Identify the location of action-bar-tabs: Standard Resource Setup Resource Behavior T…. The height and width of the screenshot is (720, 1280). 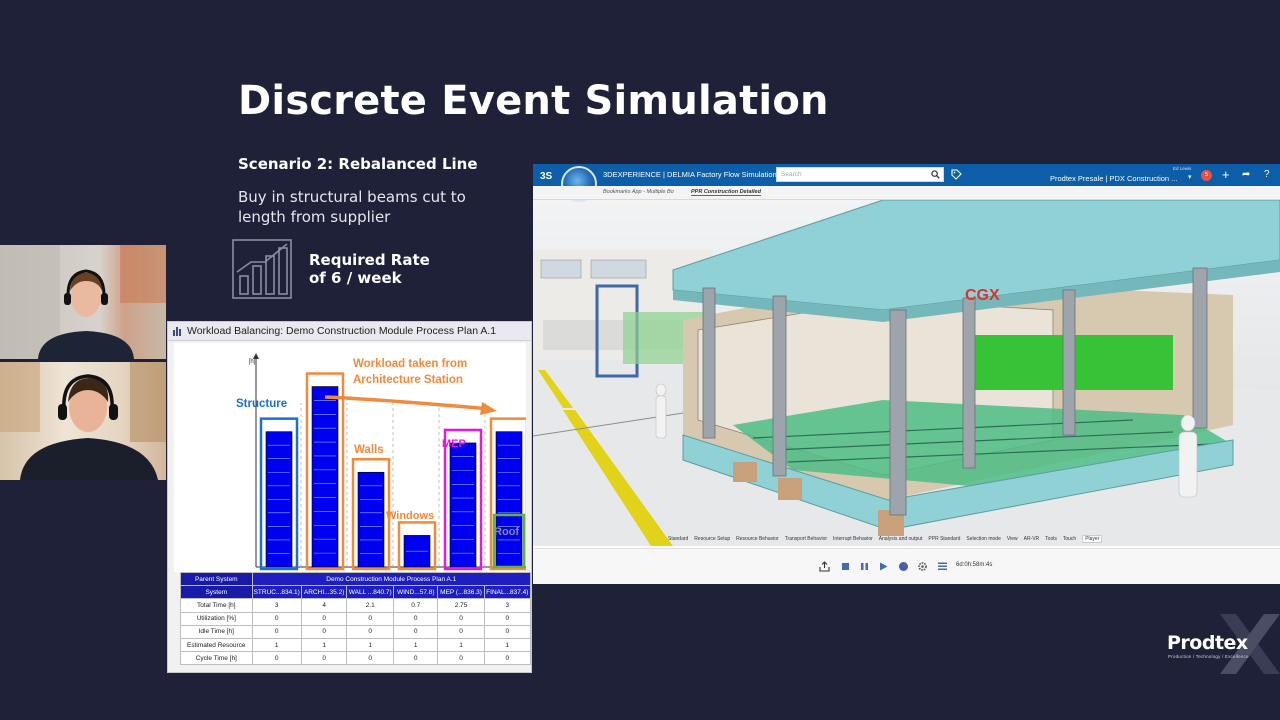
(918, 540).